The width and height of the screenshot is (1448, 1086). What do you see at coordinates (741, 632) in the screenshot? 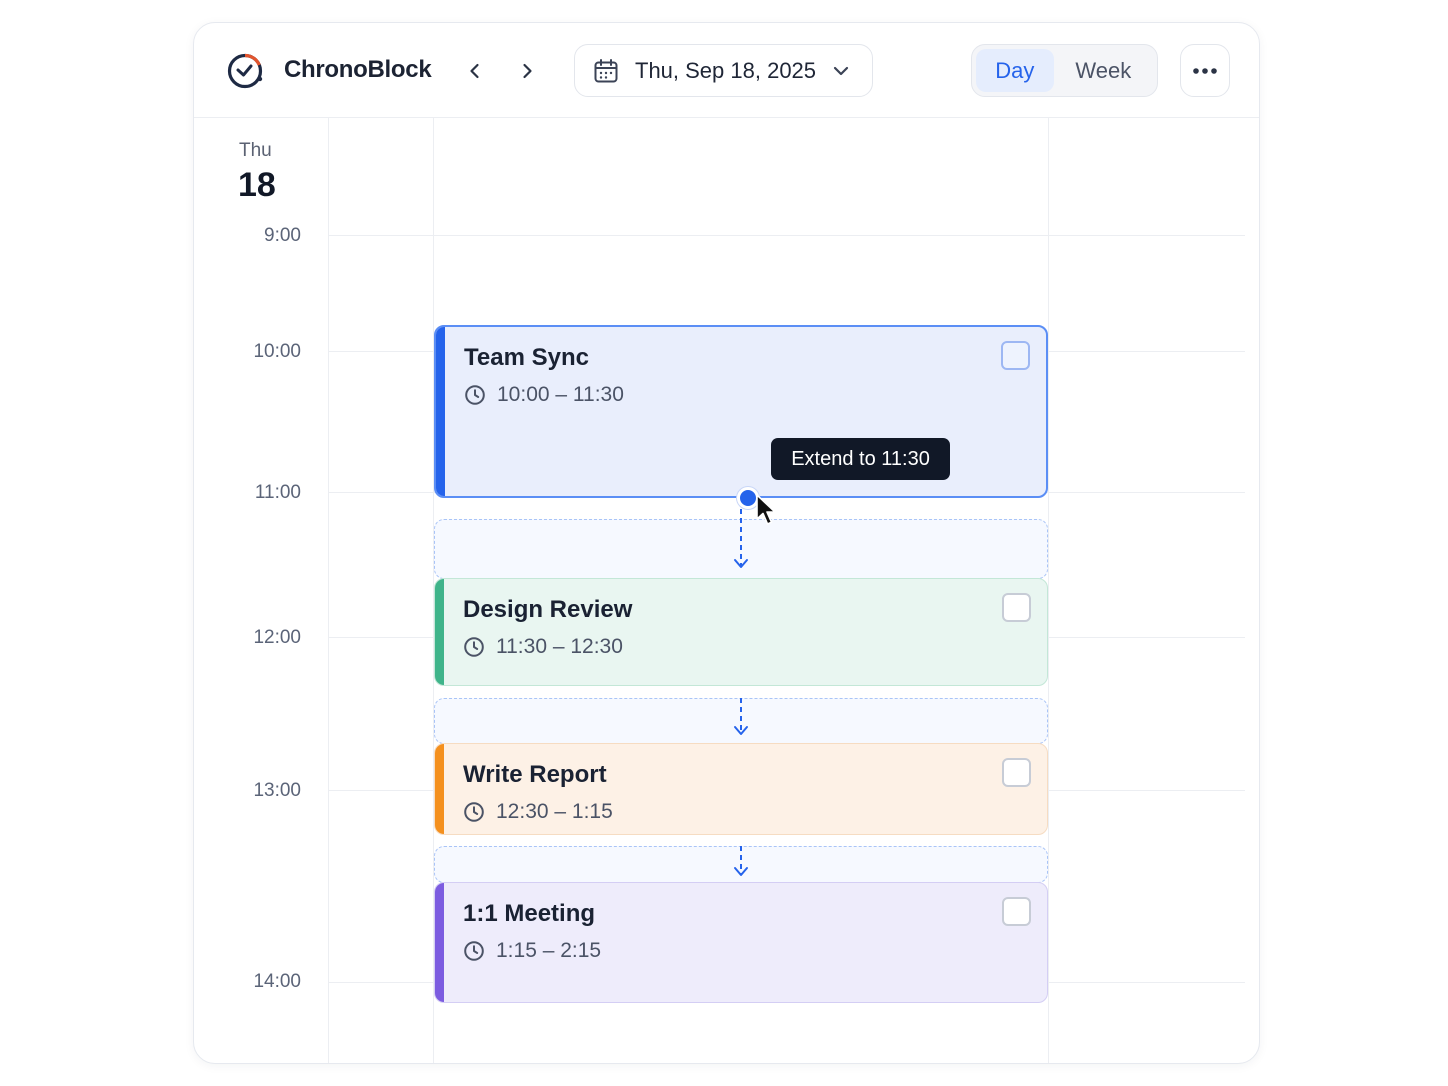
I see `event-design-review: Design Review 11:30 – 12:30` at bounding box center [741, 632].